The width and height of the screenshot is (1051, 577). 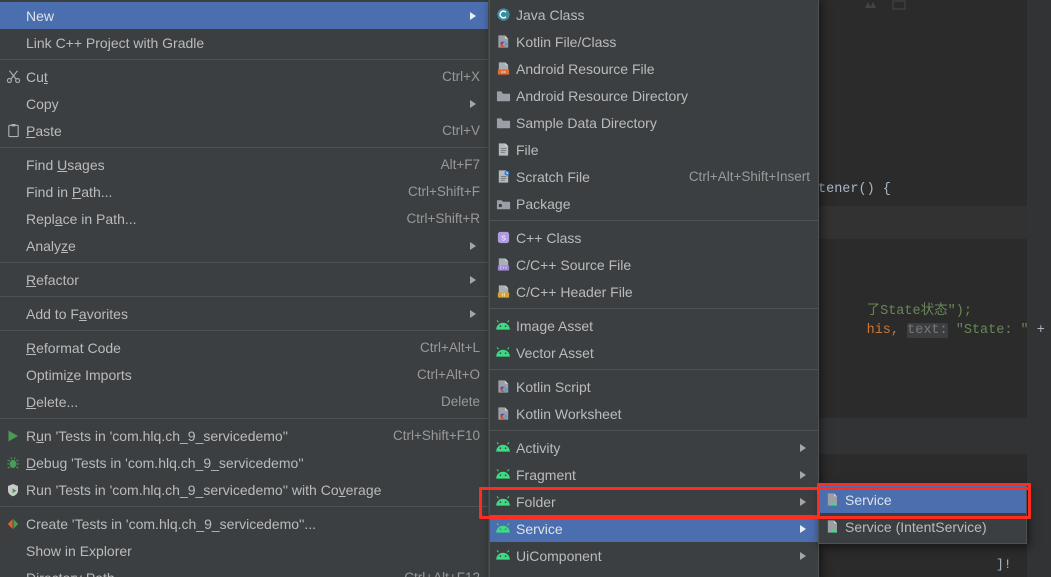 I want to click on menu-item-find-usages-accel: Alt+F7, so click(x=460, y=164).